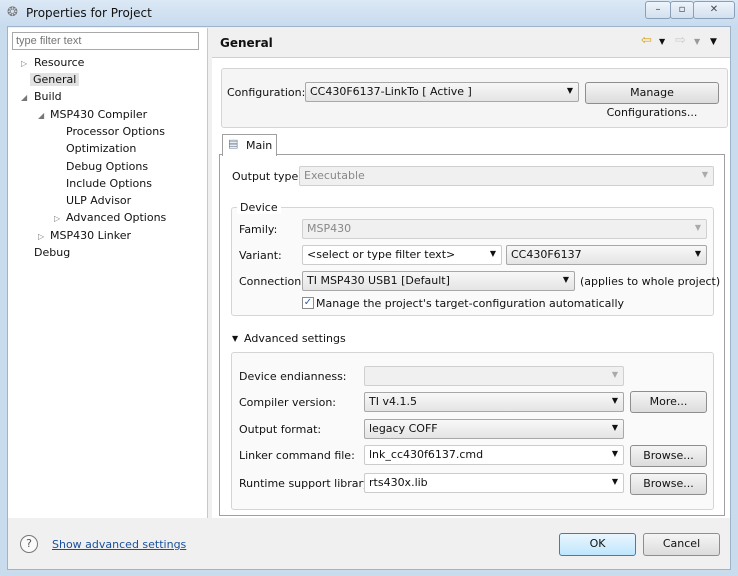 Image resolution: width=738 pixels, height=576 pixels. I want to click on forward-icon: ⇨, so click(680, 40).